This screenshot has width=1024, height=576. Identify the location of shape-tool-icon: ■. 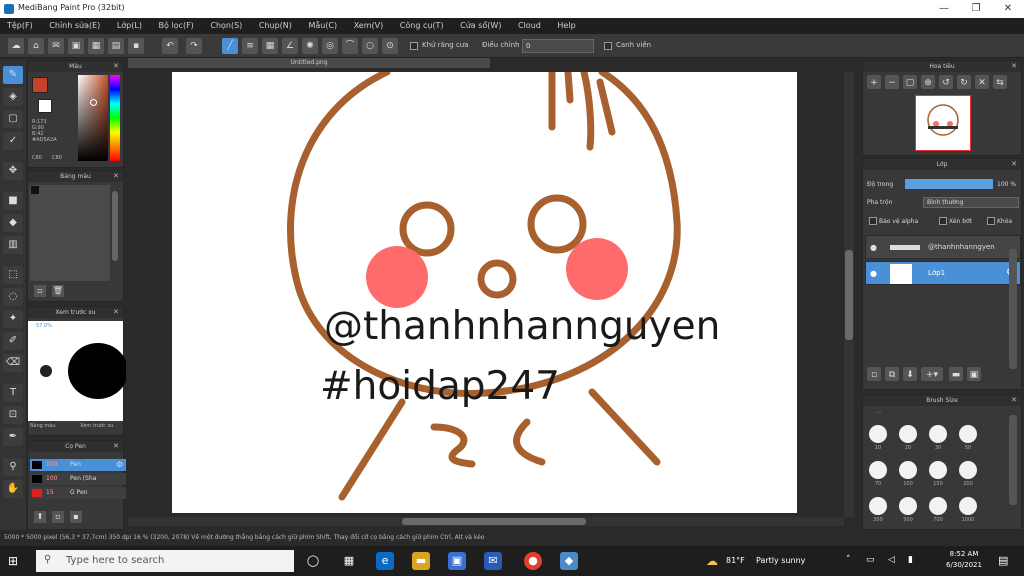
(13, 201).